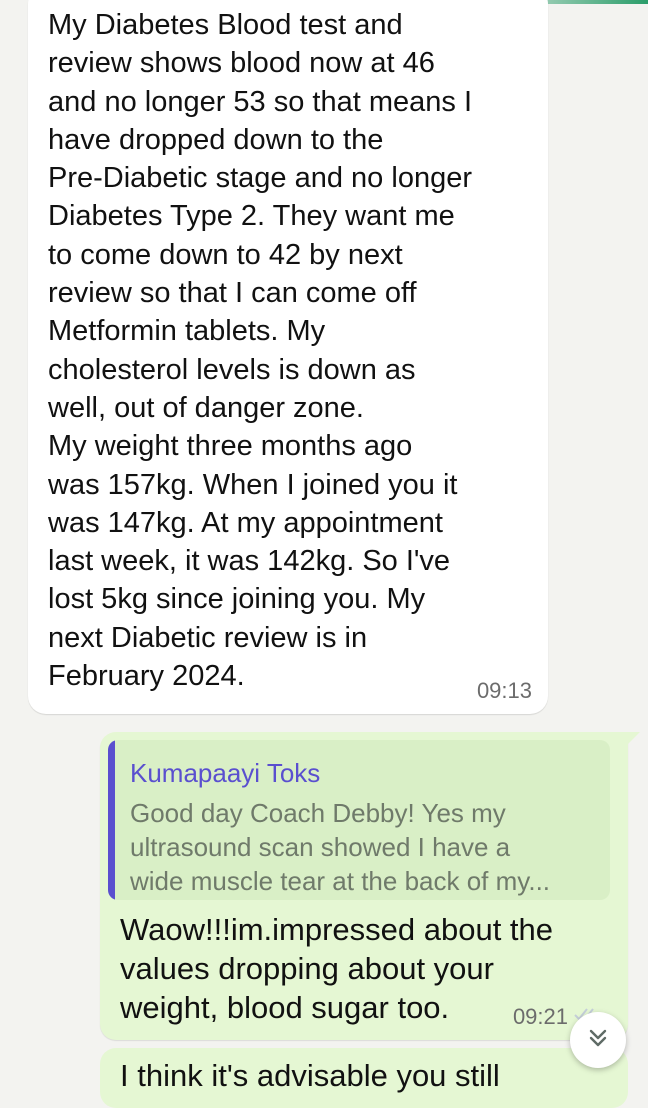  I want to click on quote-accent-bar, so click(111, 820).